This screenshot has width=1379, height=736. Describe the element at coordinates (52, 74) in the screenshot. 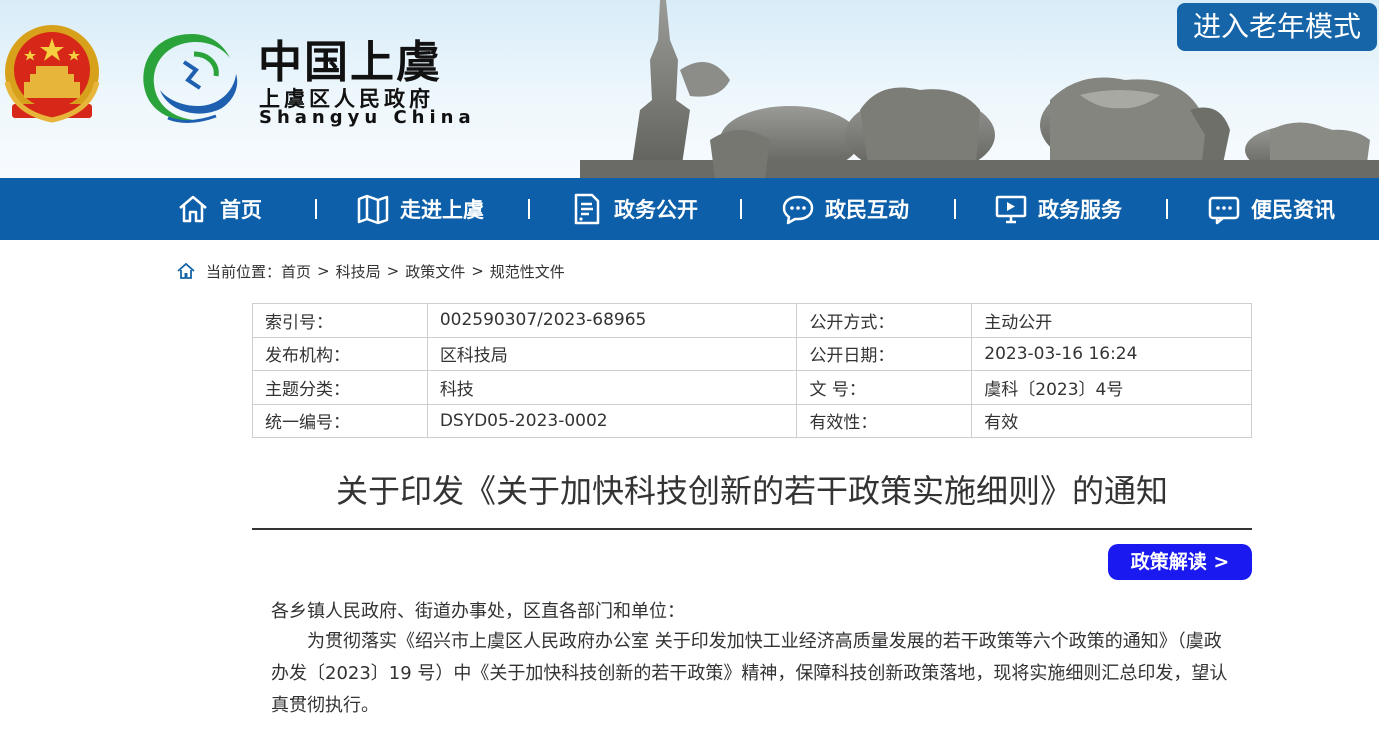

I see `national-emblem-icon` at that location.